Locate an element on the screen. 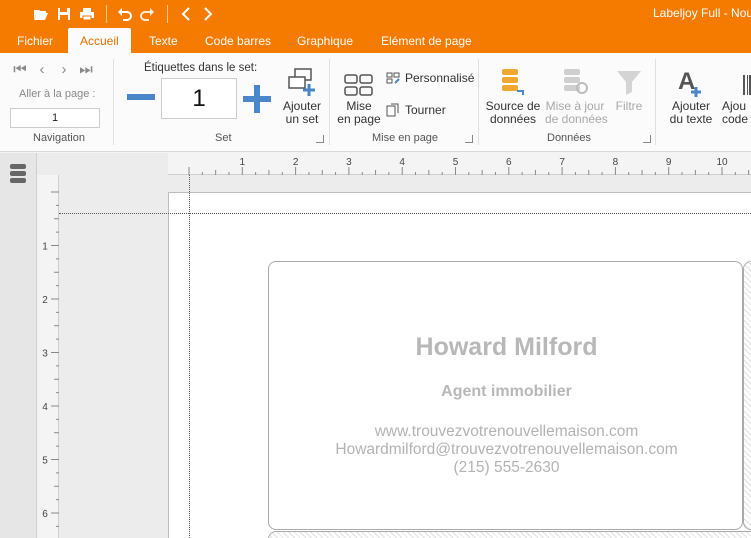 Image resolution: width=751 pixels, height=538 pixels. tab-texte: Texte is located at coordinates (163, 40).